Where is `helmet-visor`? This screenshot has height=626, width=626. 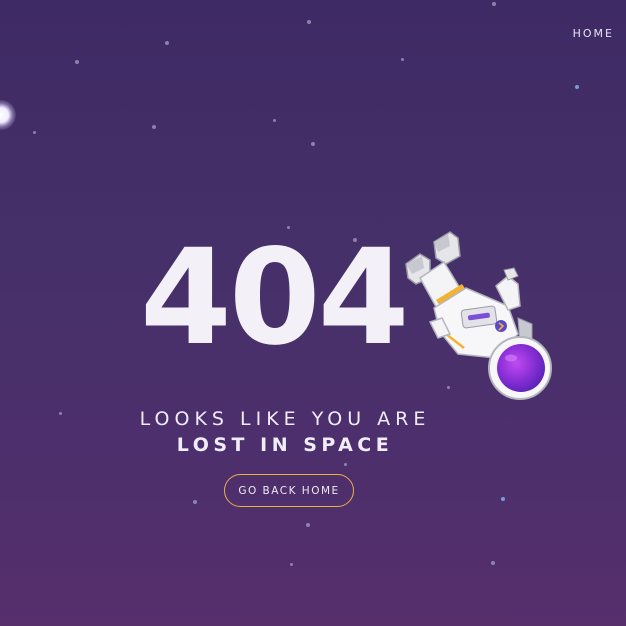
helmet-visor is located at coordinates (521, 368).